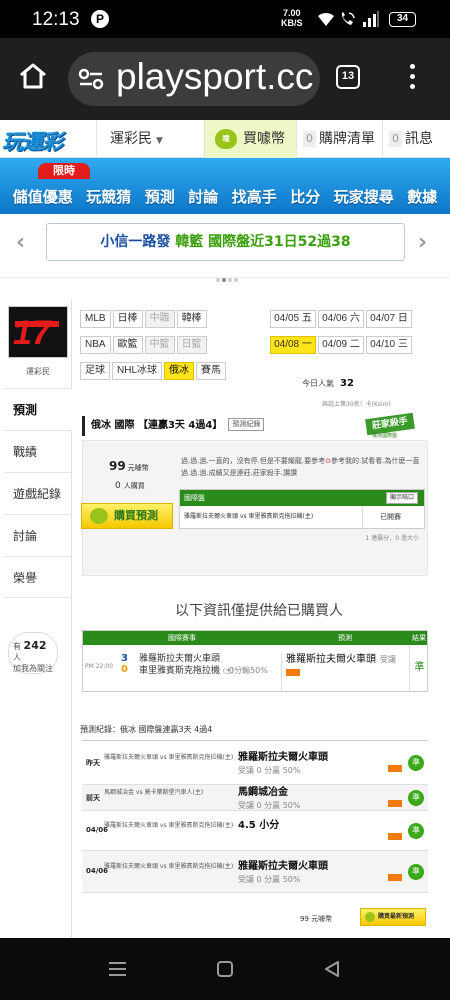 The height and width of the screenshot is (1000, 450). What do you see at coordinates (422, 197) in the screenshot?
I see `nav-item-stats: 數據` at bounding box center [422, 197].